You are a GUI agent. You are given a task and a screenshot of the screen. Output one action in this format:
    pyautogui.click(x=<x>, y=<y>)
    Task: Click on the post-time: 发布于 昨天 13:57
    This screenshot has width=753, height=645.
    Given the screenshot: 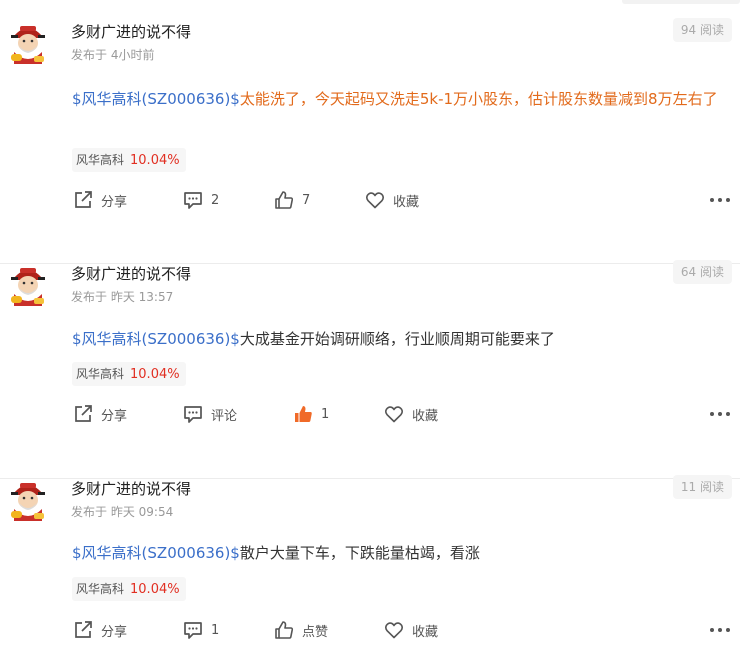 What is the action you would take?
    pyautogui.click(x=122, y=297)
    